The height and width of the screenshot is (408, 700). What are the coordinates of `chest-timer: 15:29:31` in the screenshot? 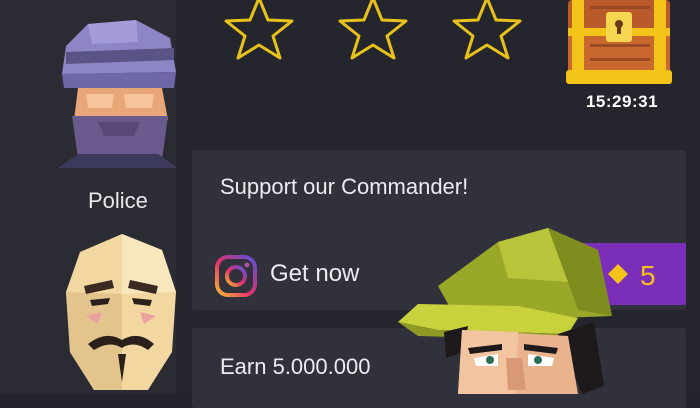 It's located at (622, 101).